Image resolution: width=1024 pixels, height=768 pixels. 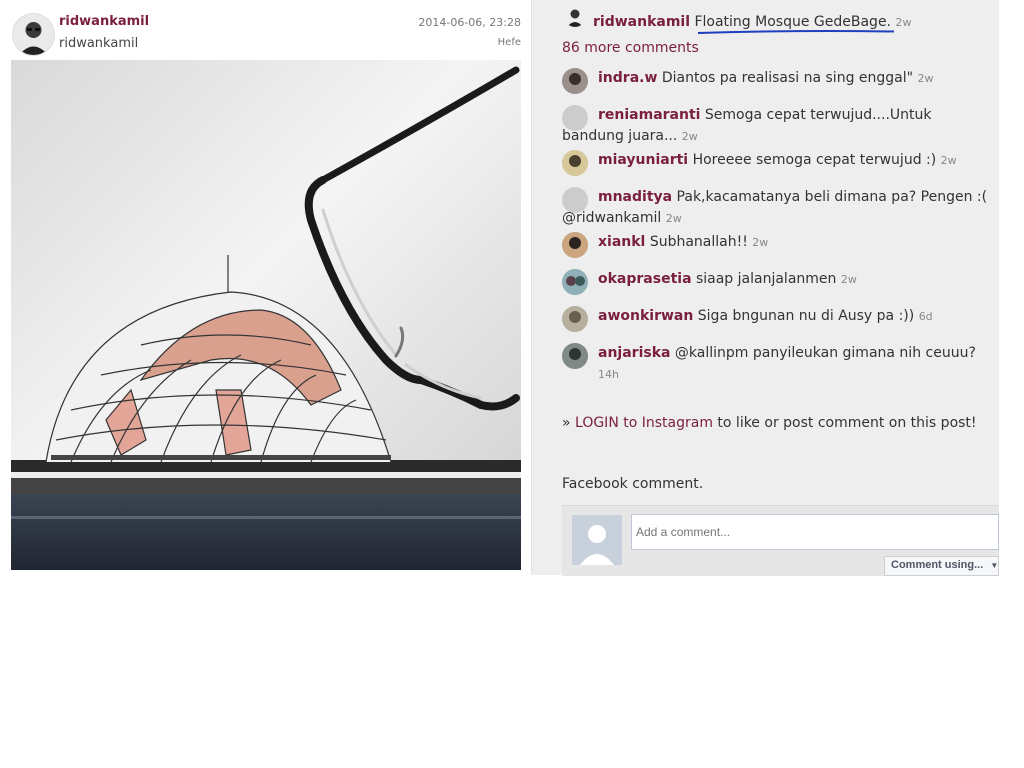 I want to click on default-user-icon, so click(x=597, y=540).